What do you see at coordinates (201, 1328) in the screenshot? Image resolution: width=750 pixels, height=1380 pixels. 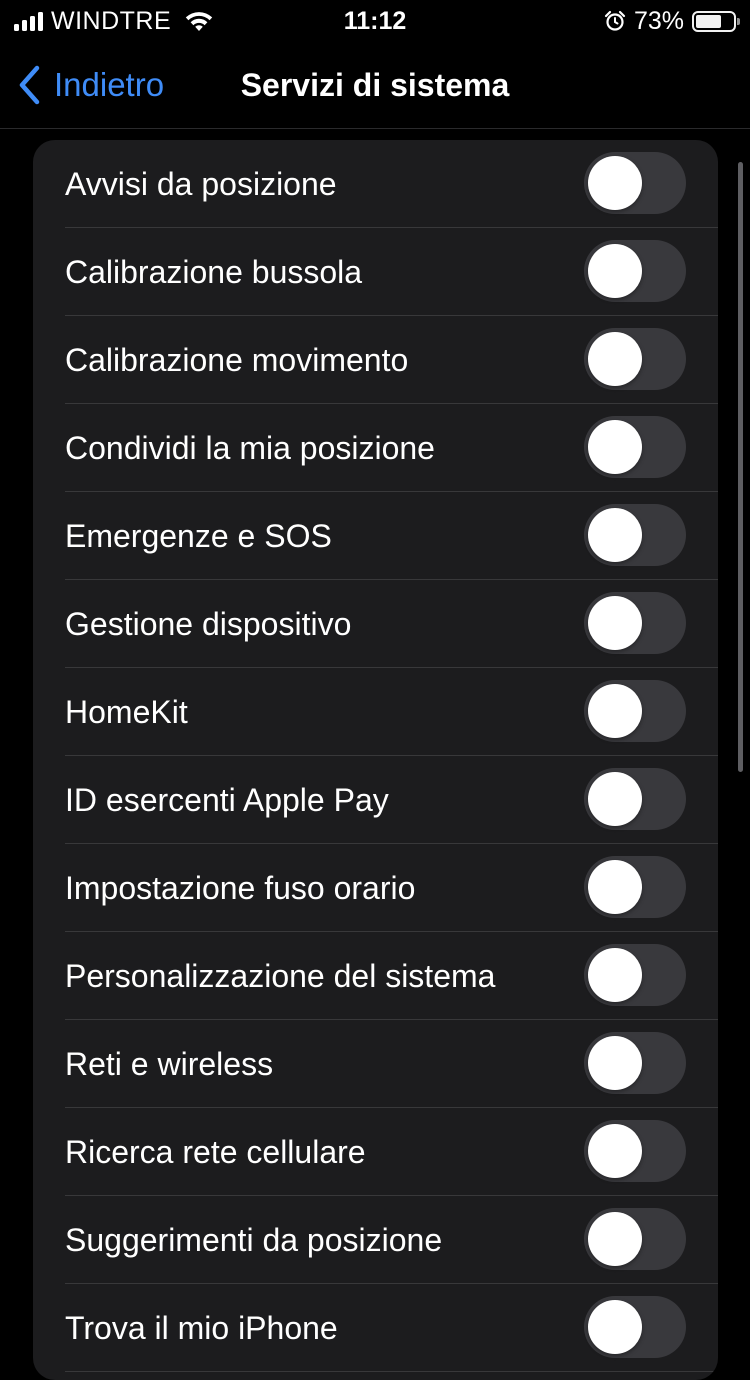 I see `list-item-label: Trova il mio iPhone` at bounding box center [201, 1328].